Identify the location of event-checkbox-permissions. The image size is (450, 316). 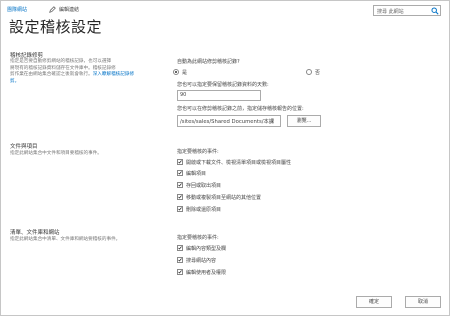
(180, 272).